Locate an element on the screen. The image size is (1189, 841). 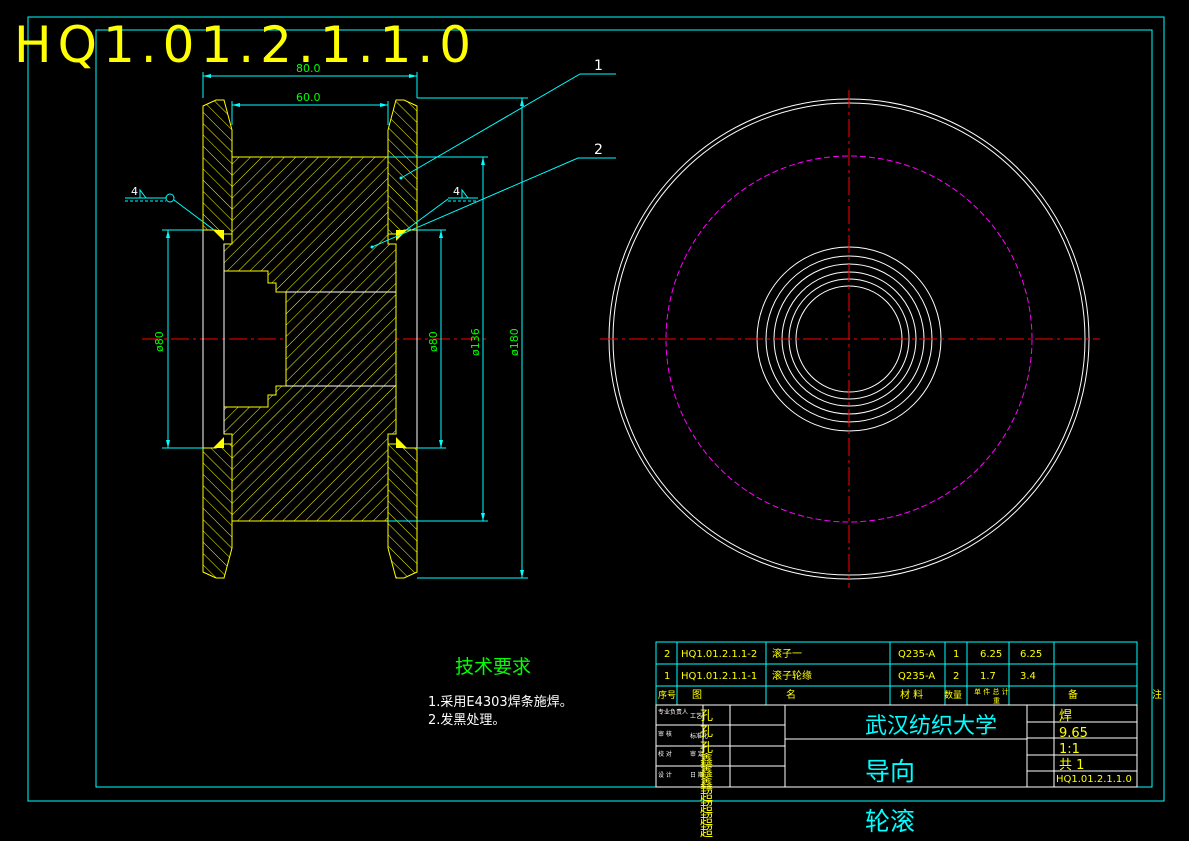
dim-width-outer: 80.0 is located at coordinates (308, 68).